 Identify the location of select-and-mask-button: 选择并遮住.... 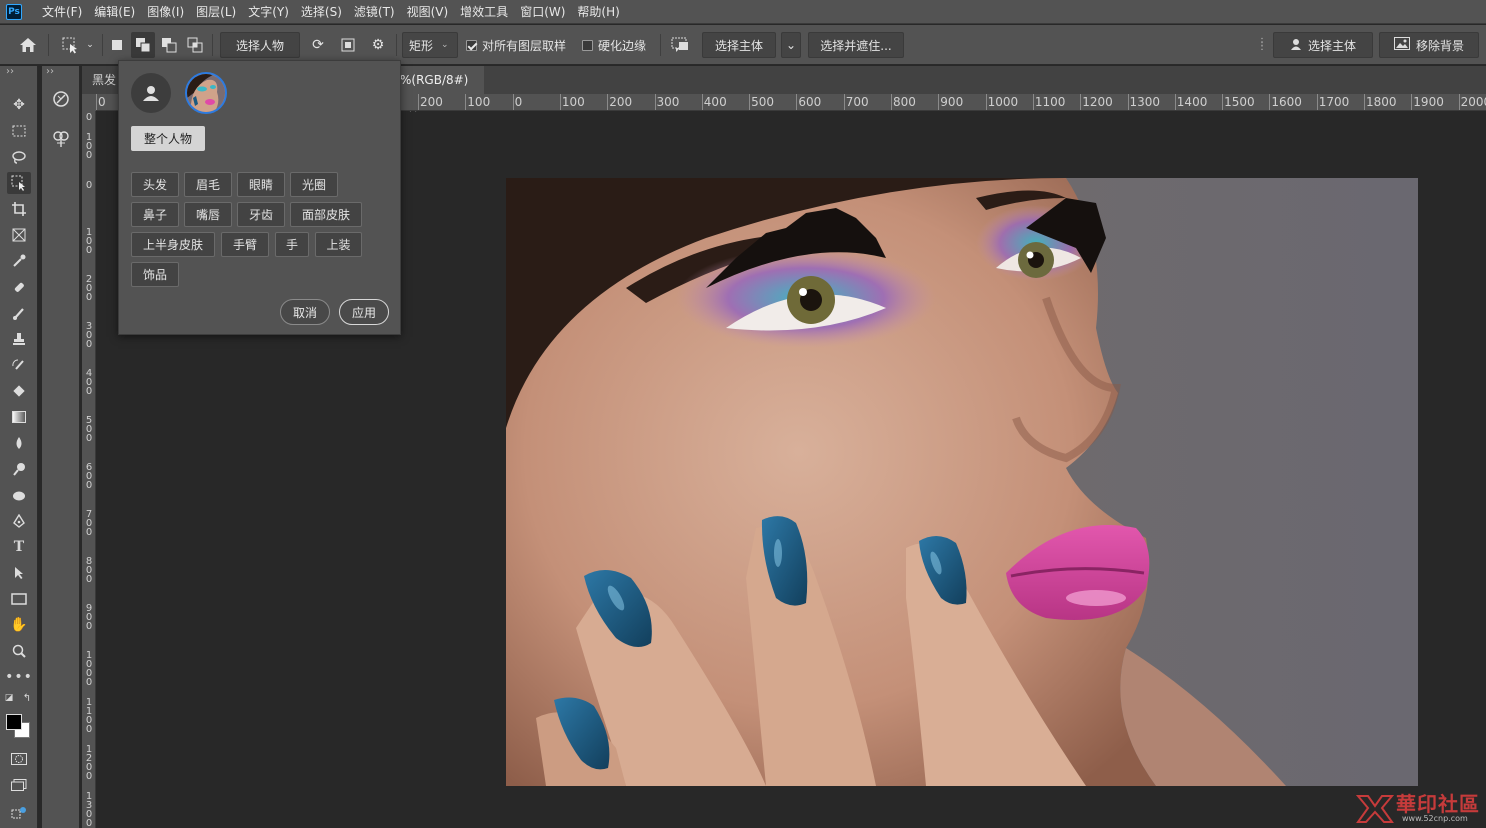
(856, 45).